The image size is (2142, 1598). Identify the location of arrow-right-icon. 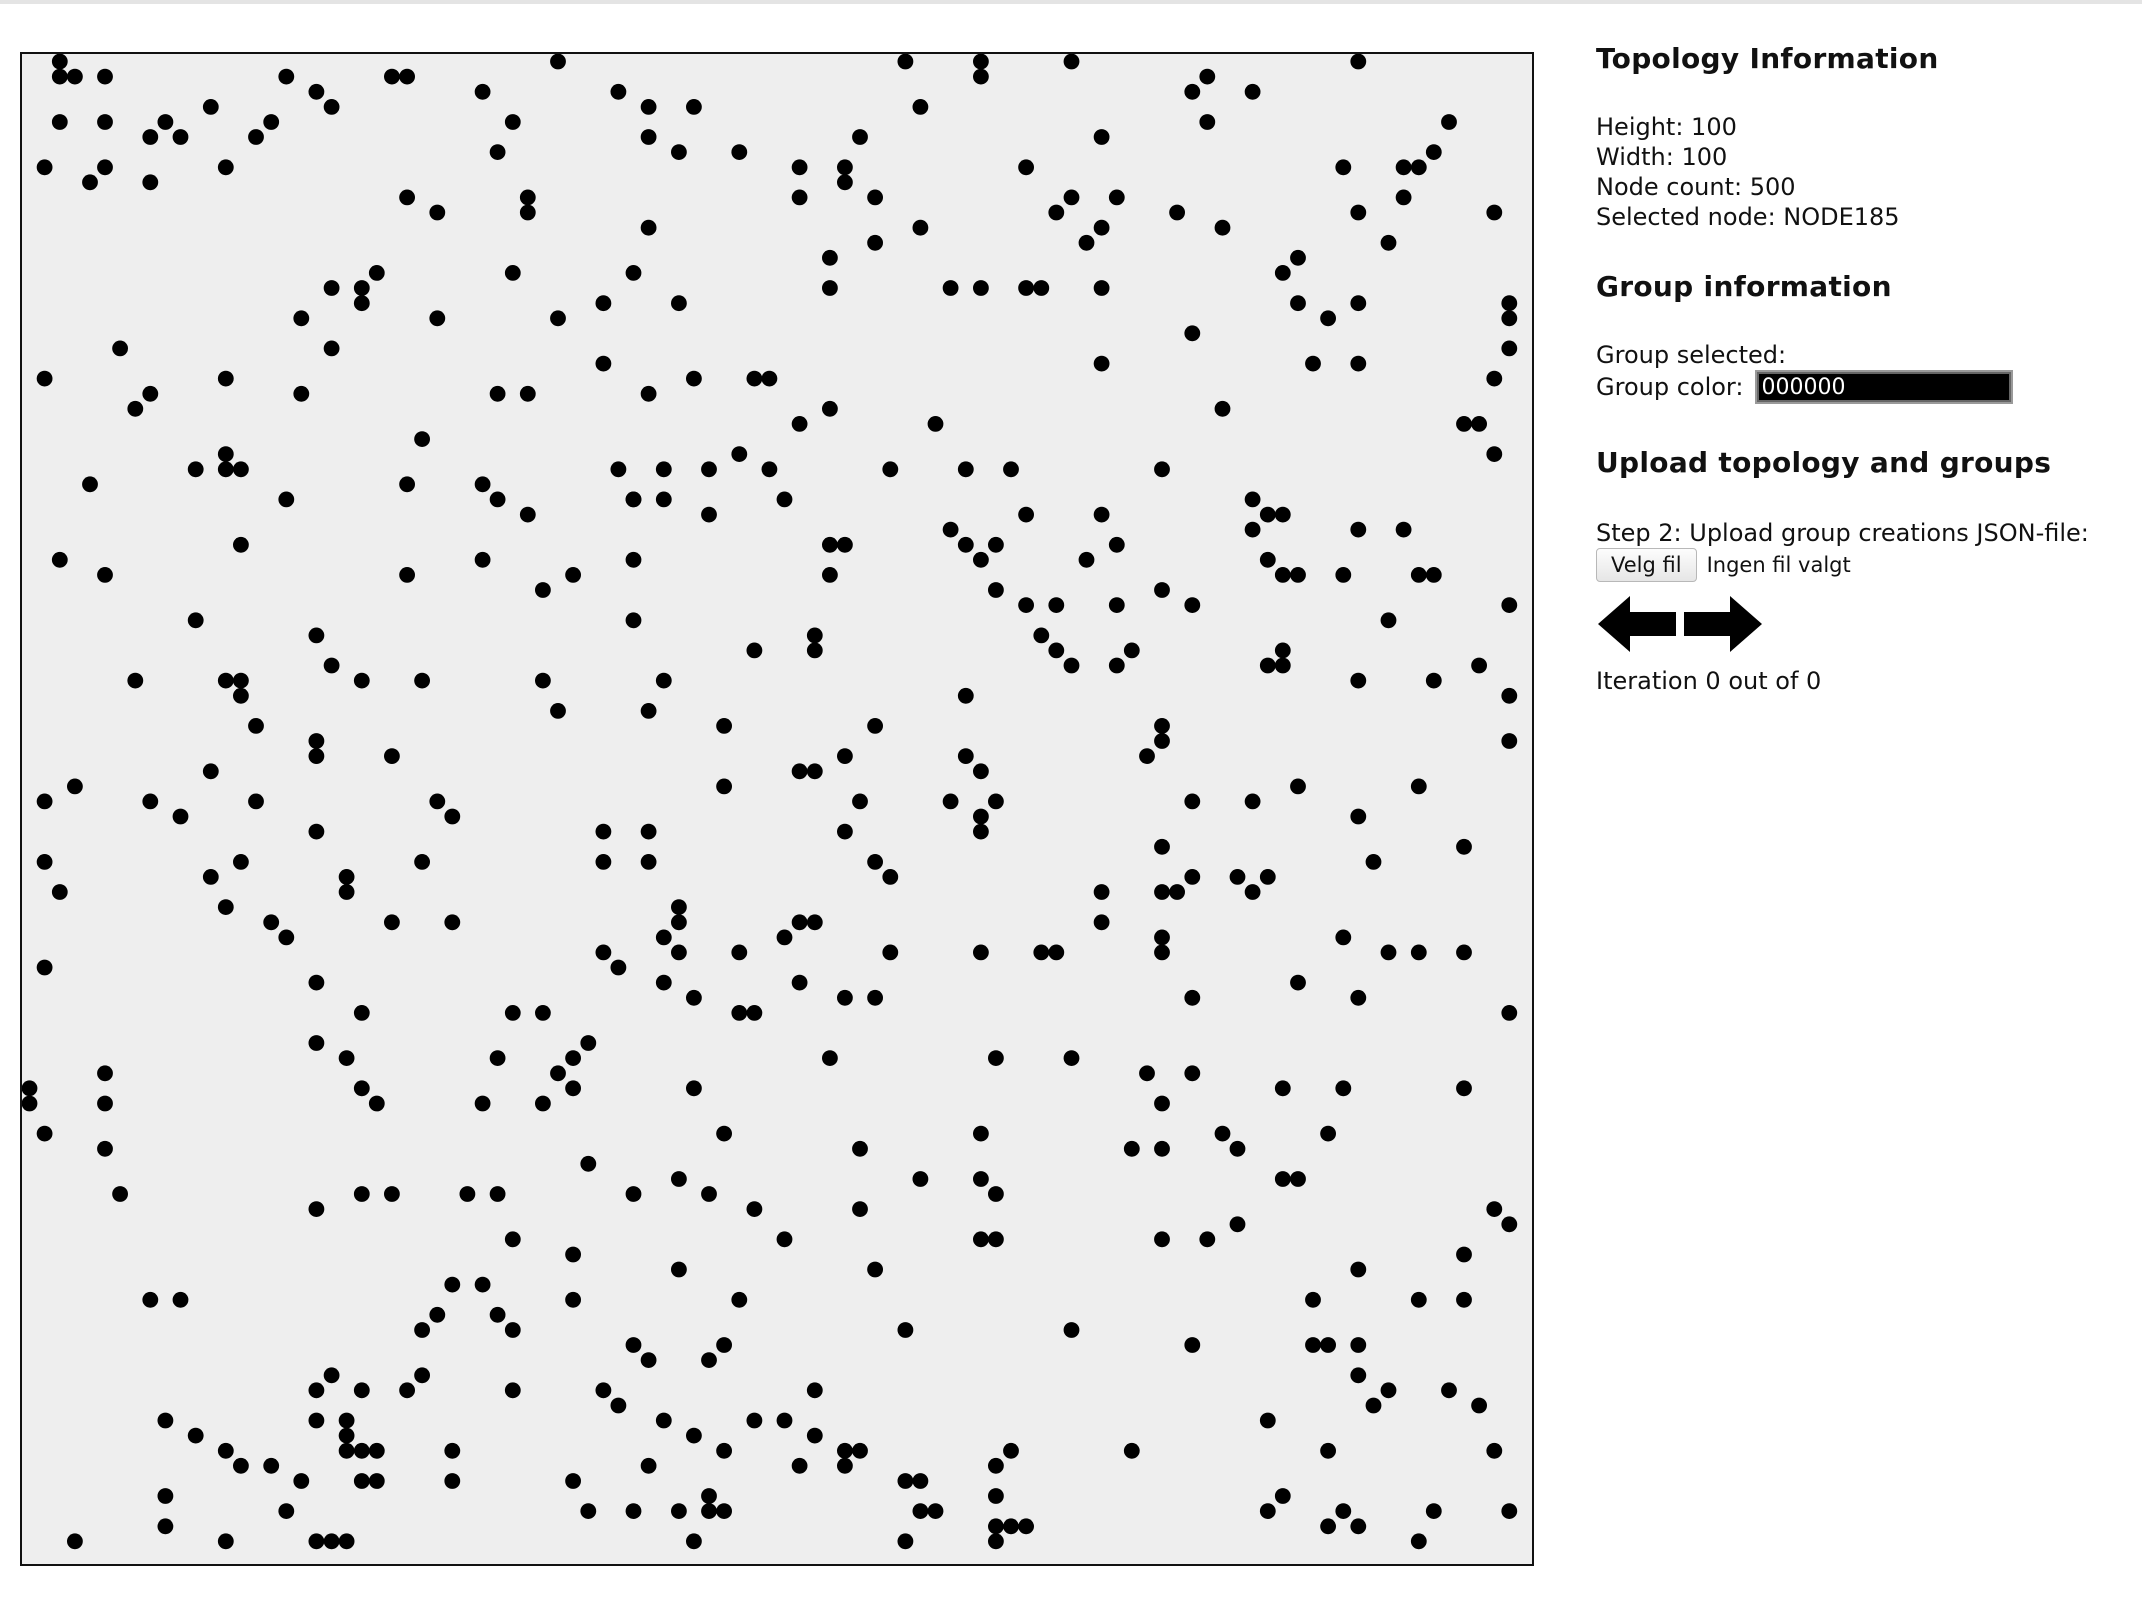
(1723, 624).